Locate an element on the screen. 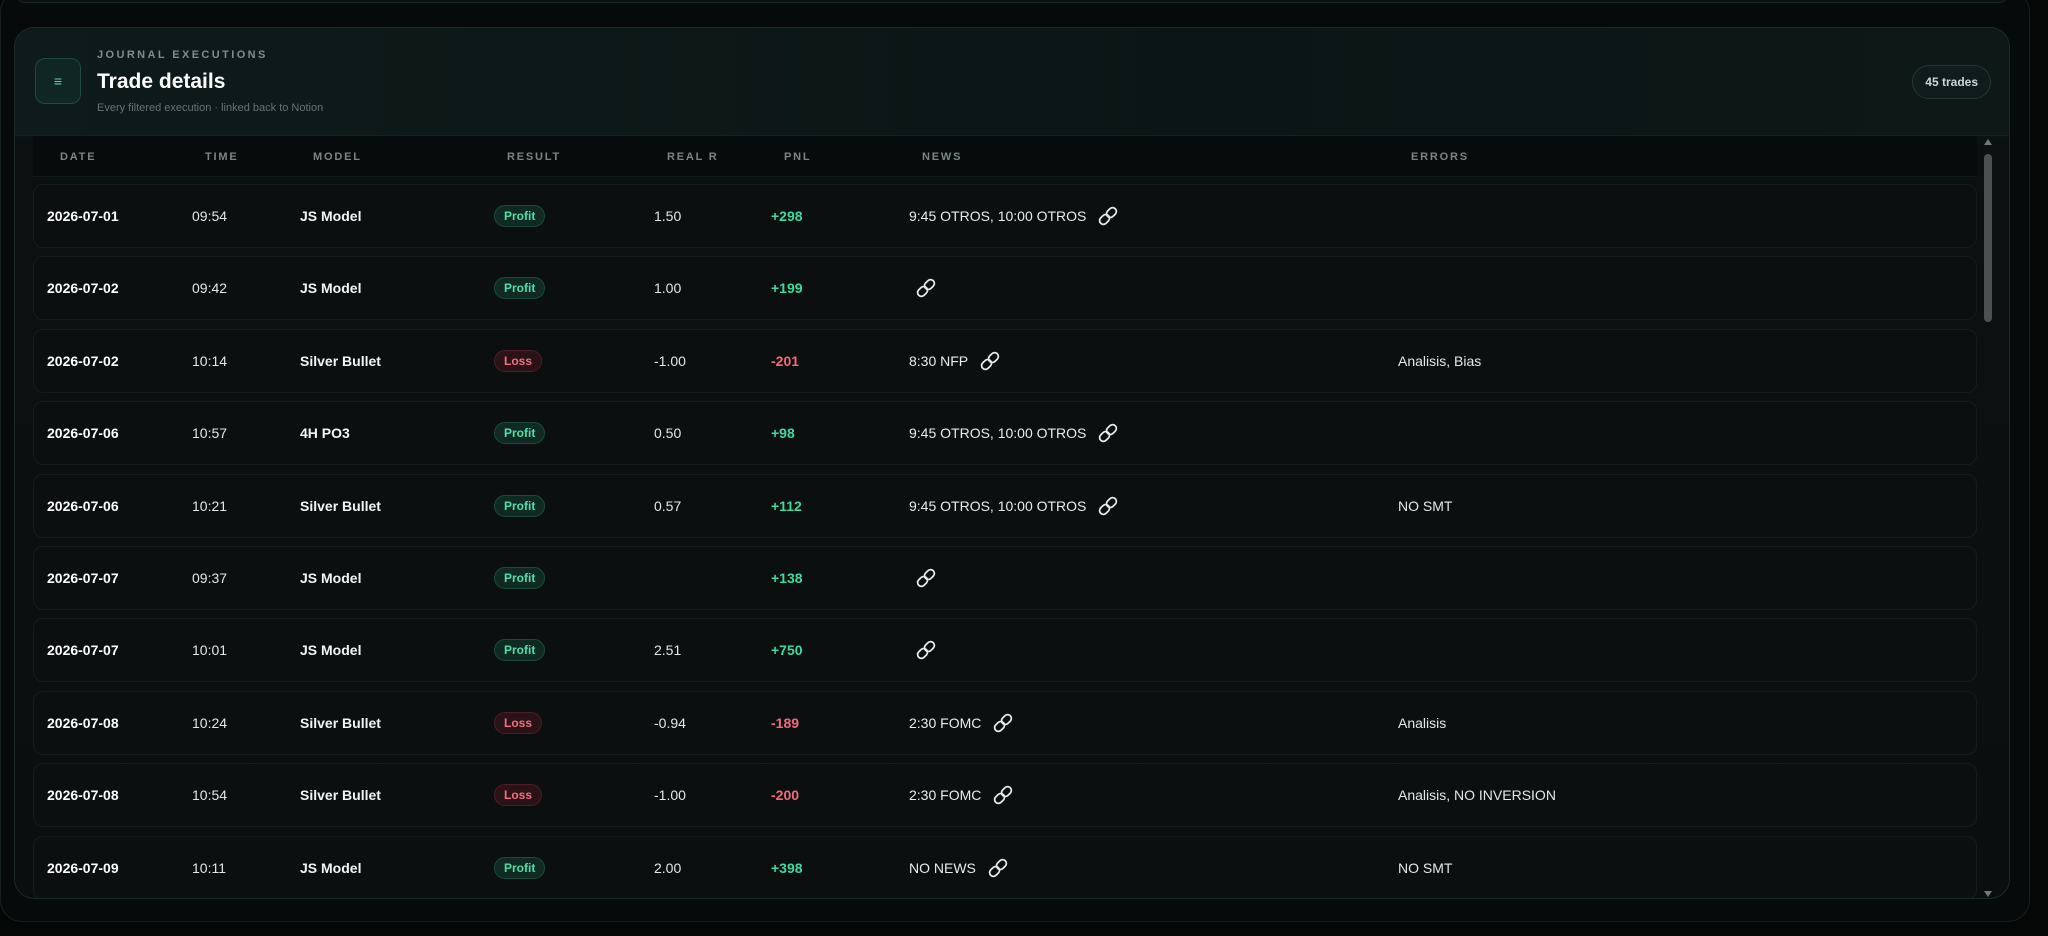 The image size is (2048, 936). cell-date: 2026-07-02 is located at coordinates (83, 361).